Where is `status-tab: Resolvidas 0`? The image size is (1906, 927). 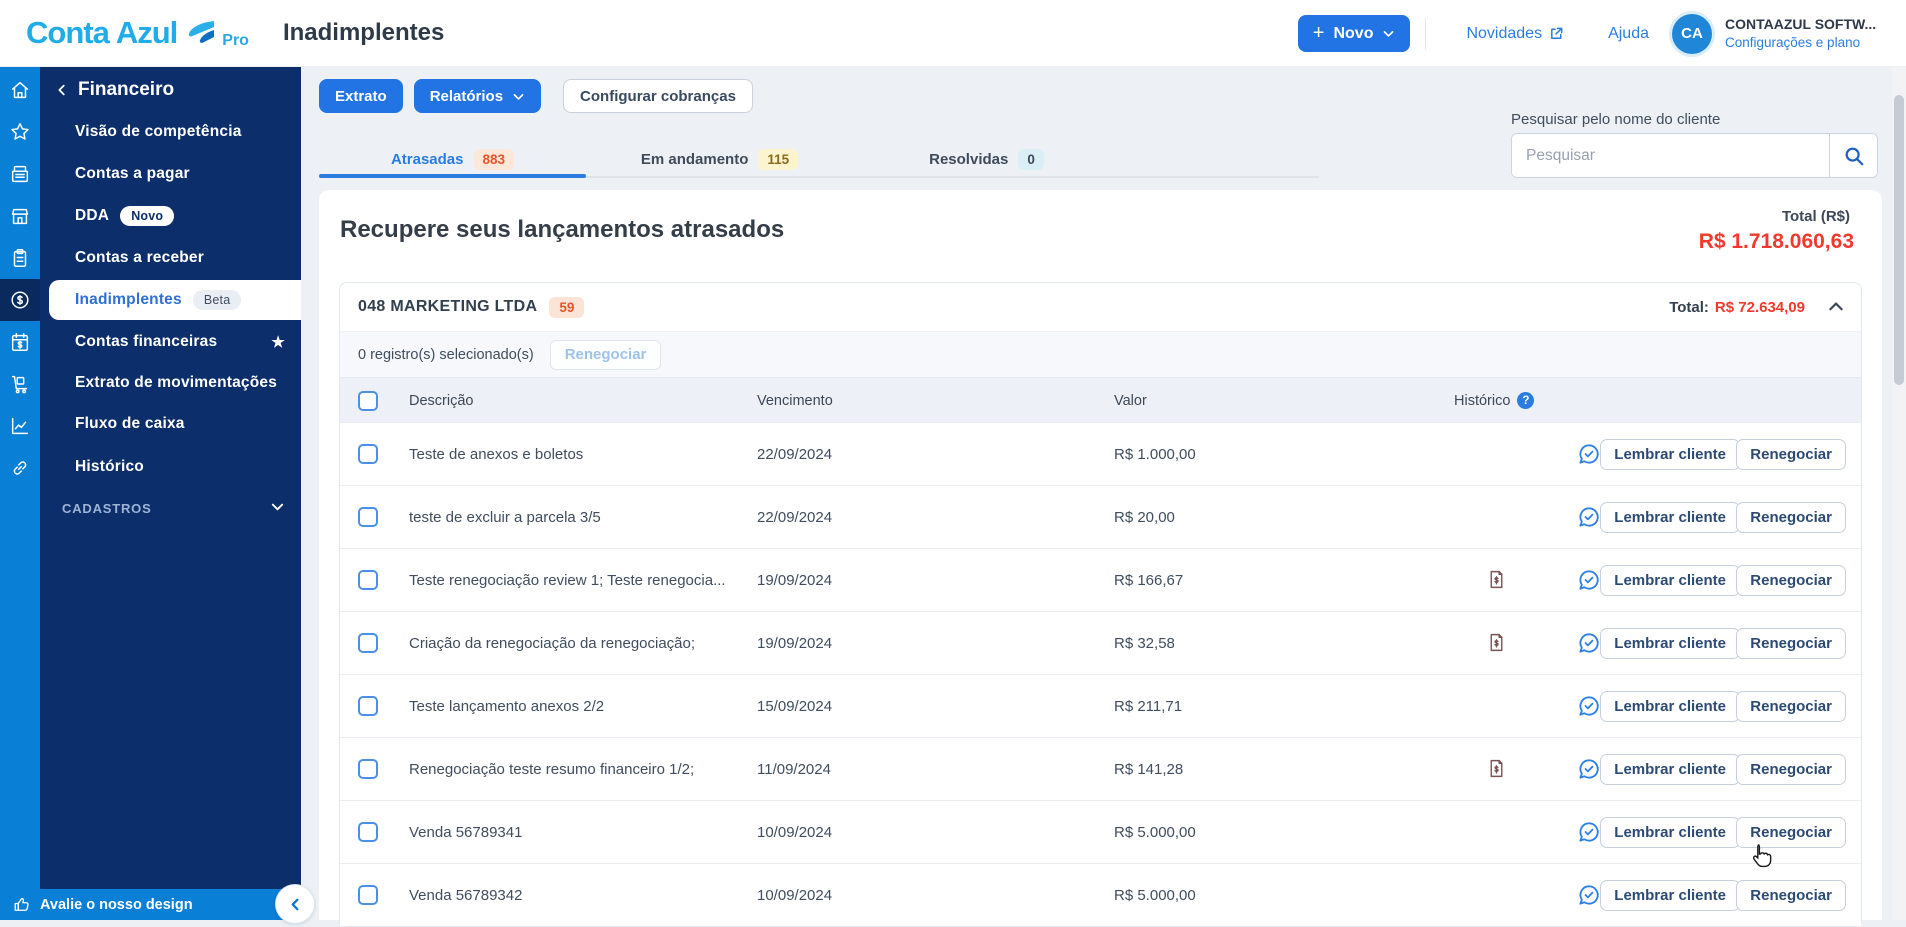 status-tab: Resolvidas 0 is located at coordinates (986, 159).